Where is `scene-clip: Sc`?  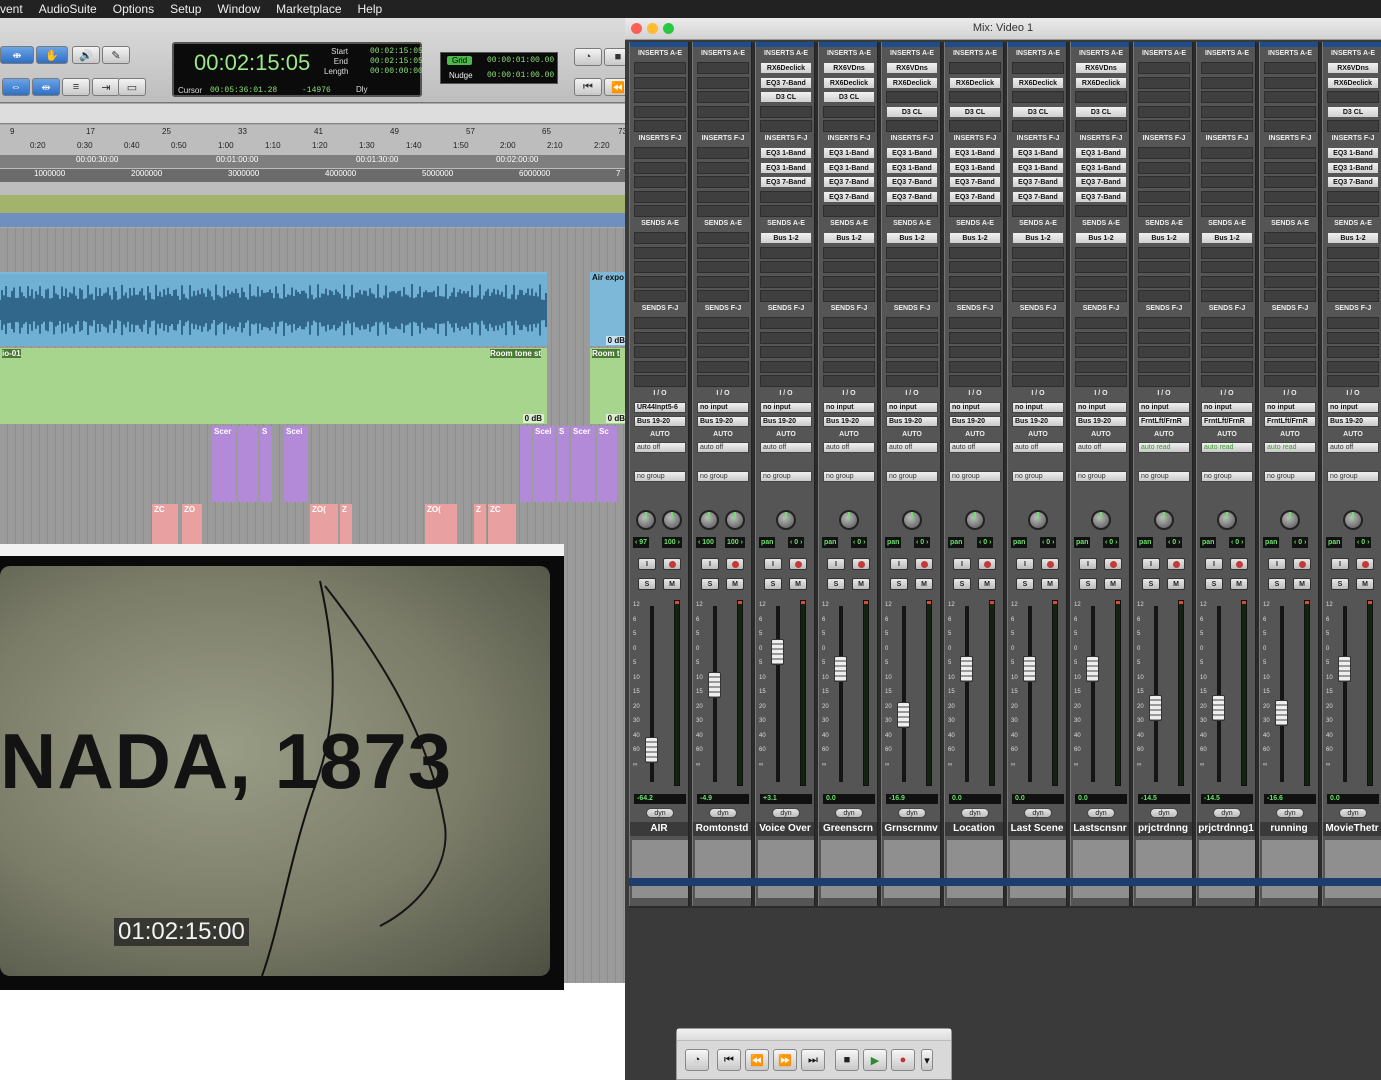 scene-clip: Sc is located at coordinates (607, 464).